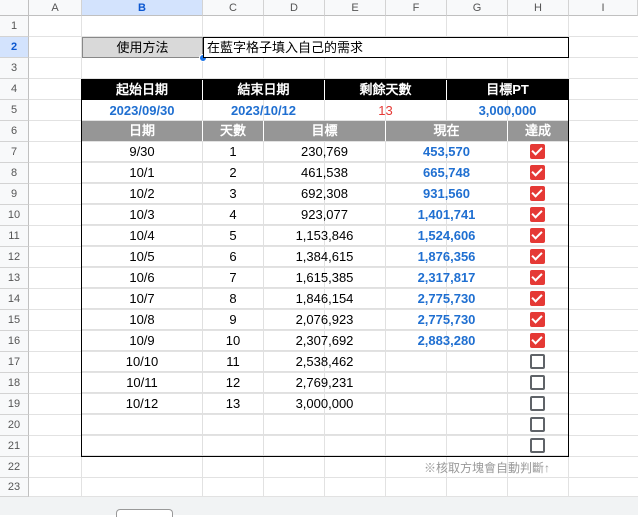  I want to click on row-header-11: 11, so click(14, 236).